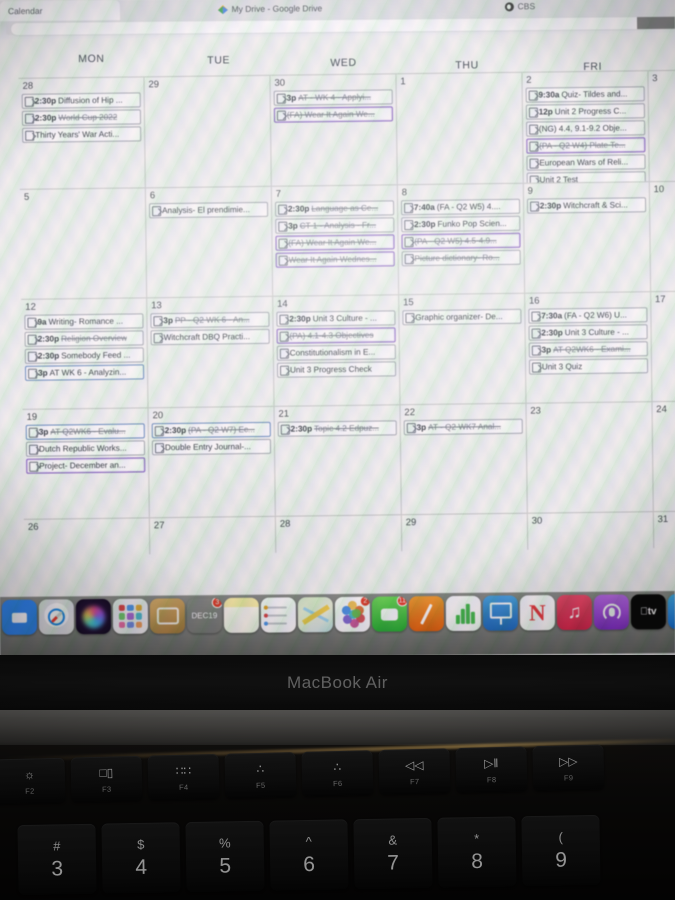  I want to click on calendar-event: (PA) 4.1-4.3 Objectives, so click(336, 335).